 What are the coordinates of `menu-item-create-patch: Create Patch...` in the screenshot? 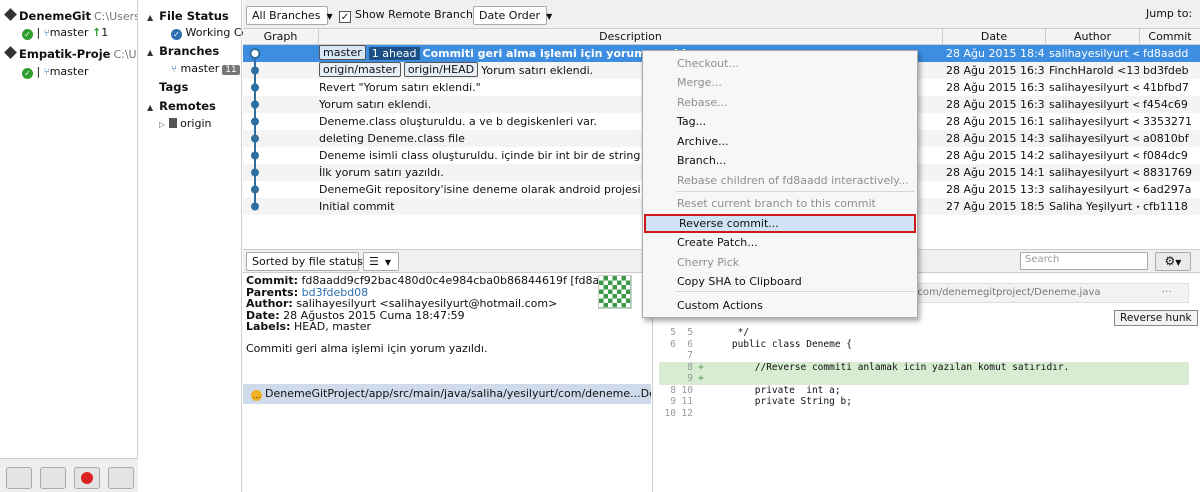 It's located at (780, 242).